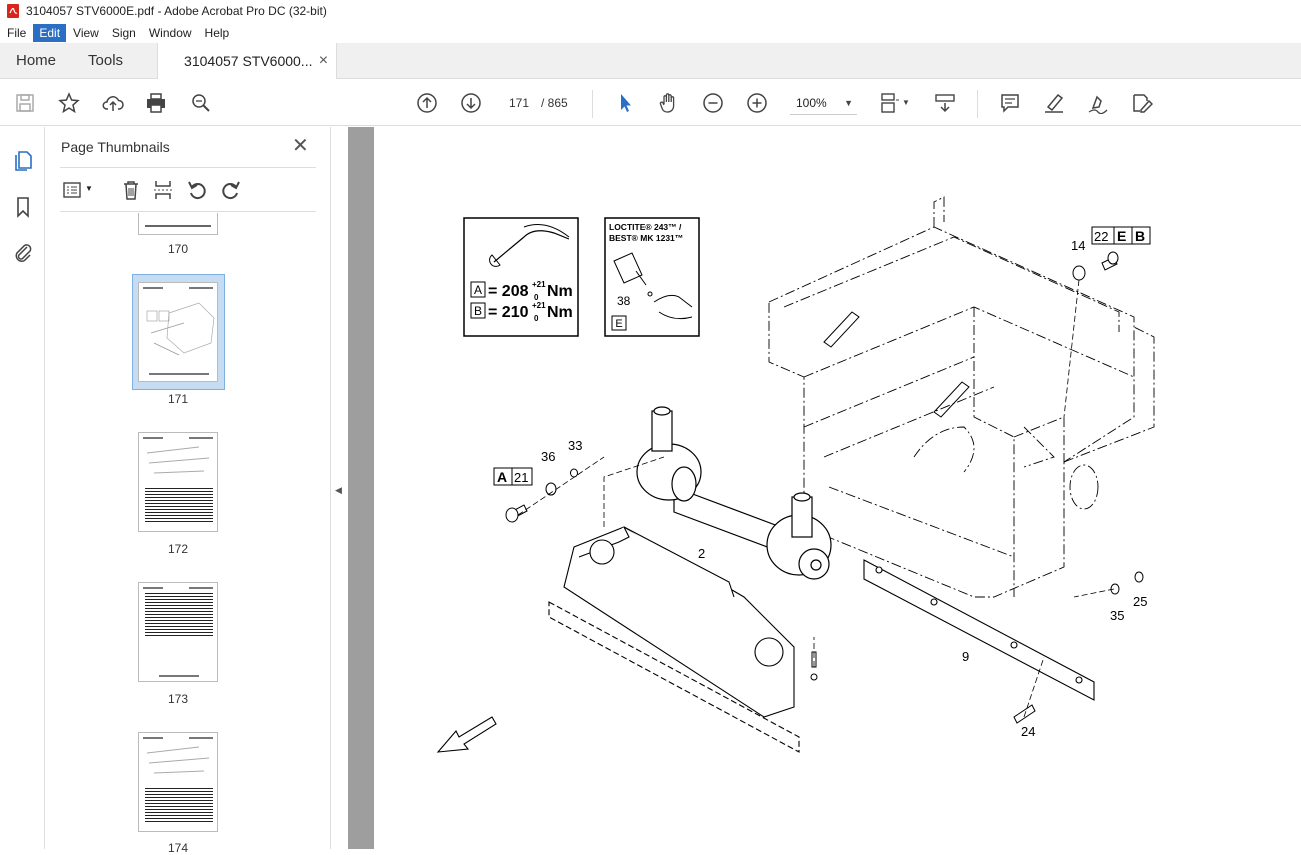 The image size is (1301, 855). I want to click on loctite-box: LOCTITE® 243™ / BEST® MK 1231™ 38 E, so click(652, 277).